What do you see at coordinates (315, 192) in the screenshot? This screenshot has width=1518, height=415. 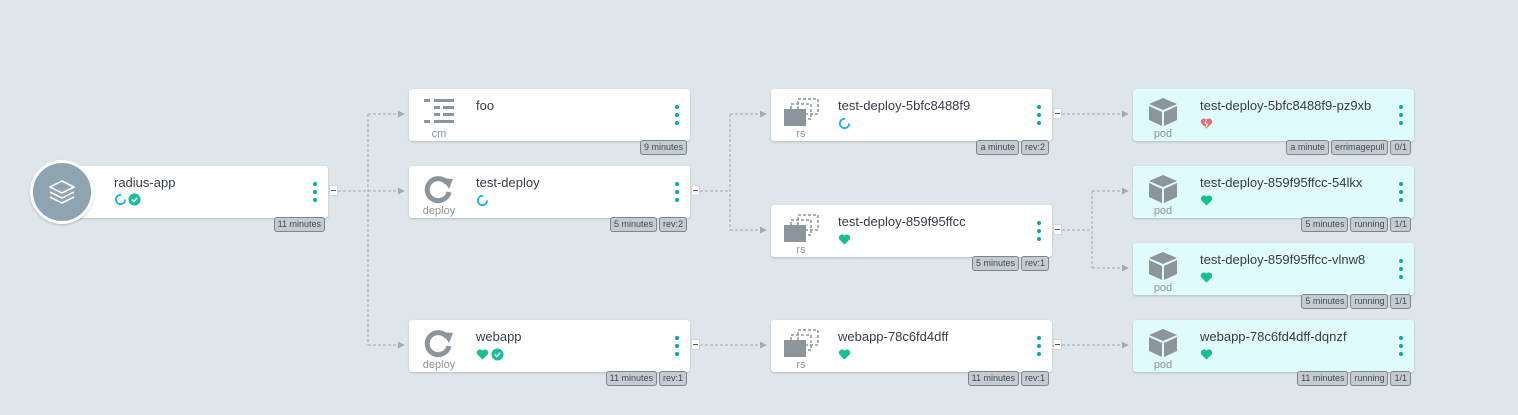 I see `application-menu-button` at bounding box center [315, 192].